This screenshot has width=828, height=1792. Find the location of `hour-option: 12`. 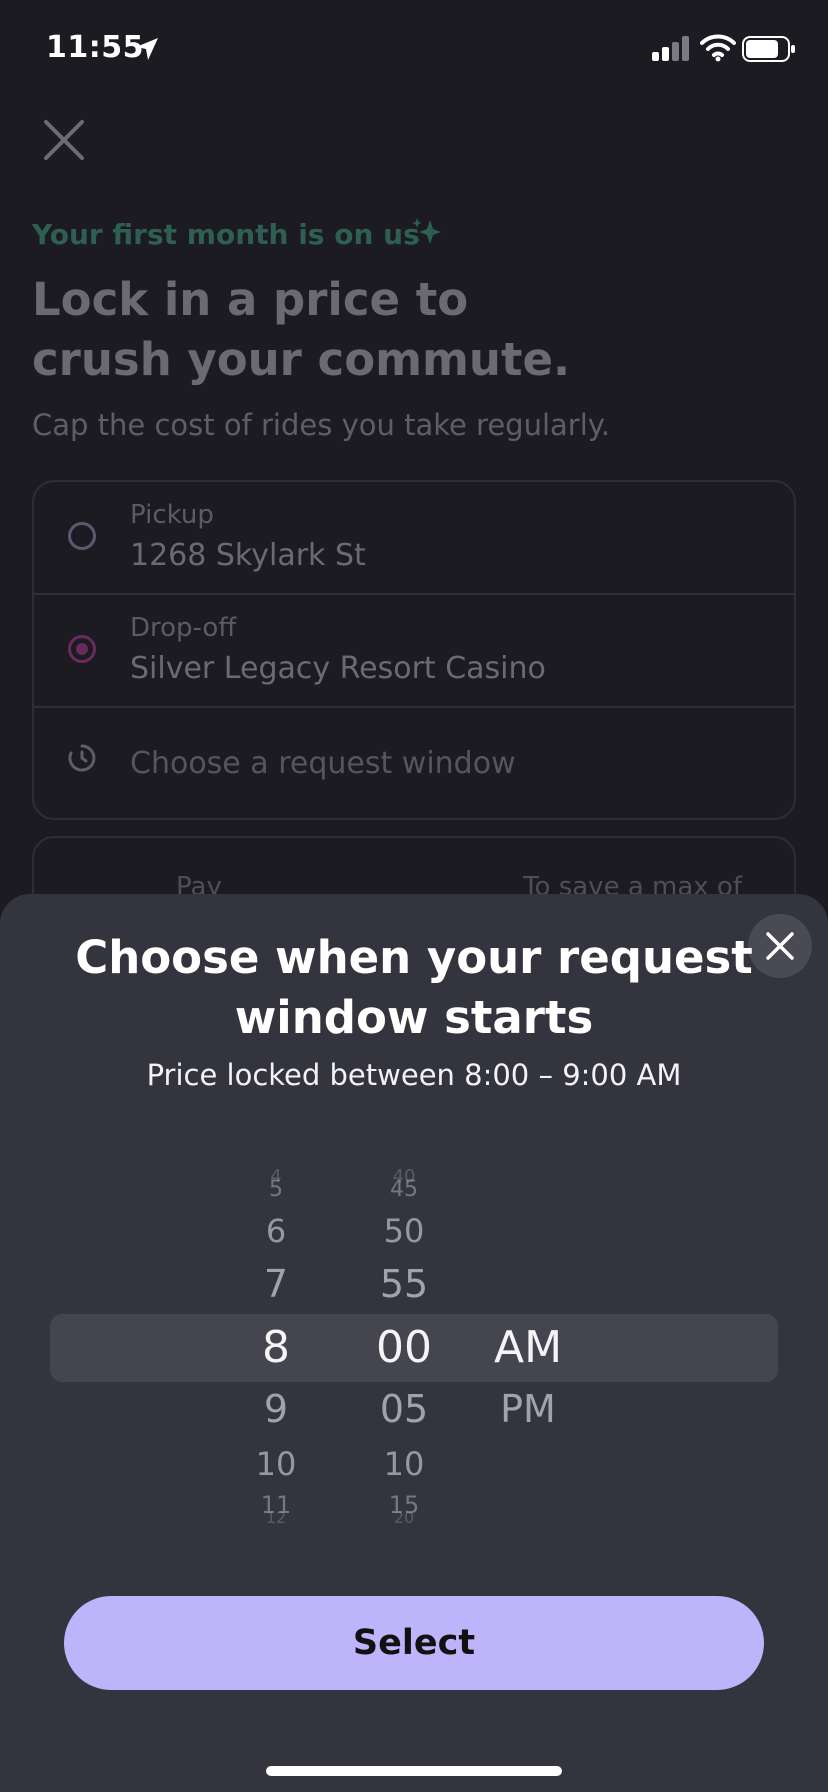

hour-option: 12 is located at coordinates (276, 1517).